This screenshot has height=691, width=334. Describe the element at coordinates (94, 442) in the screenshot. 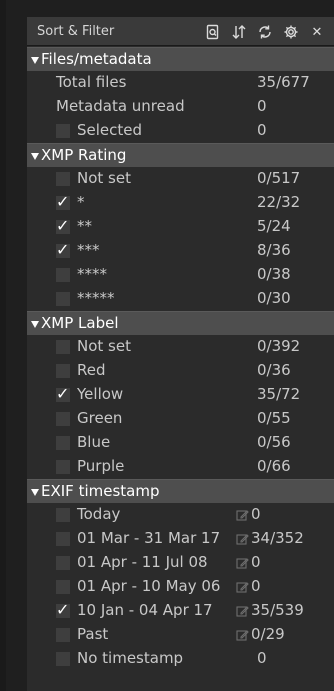

I see `filter-label: Blue` at that location.